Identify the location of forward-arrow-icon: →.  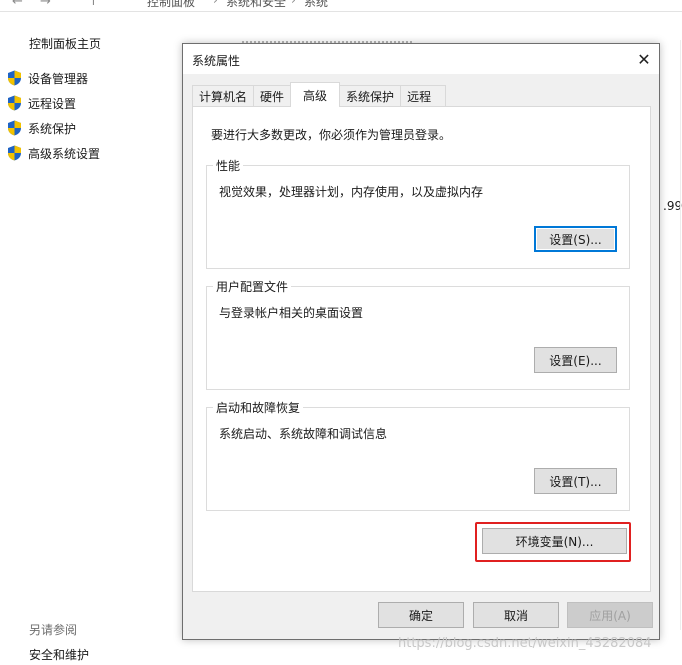
(45, 4).